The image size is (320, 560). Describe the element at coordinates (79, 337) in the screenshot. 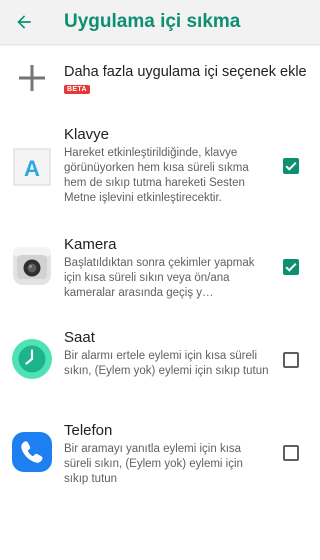

I see `app-title: Saat` at that location.